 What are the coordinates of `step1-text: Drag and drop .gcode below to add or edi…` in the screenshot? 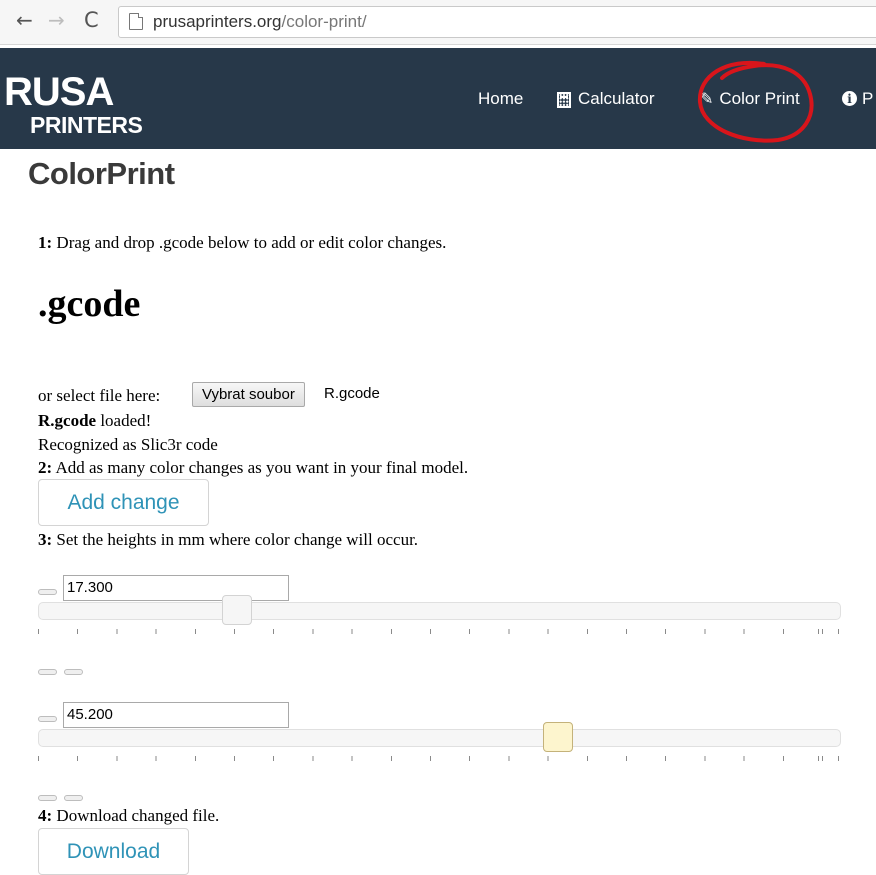 It's located at (249, 242).